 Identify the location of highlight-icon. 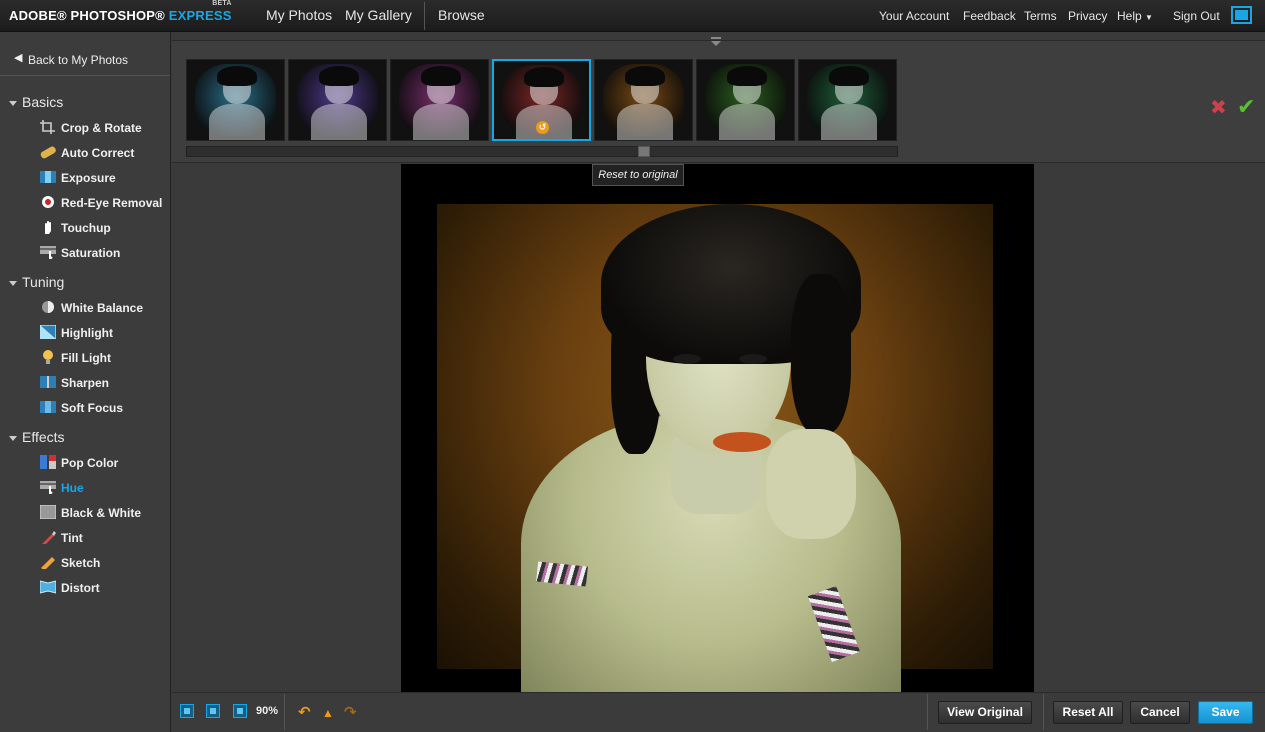
(48, 332).